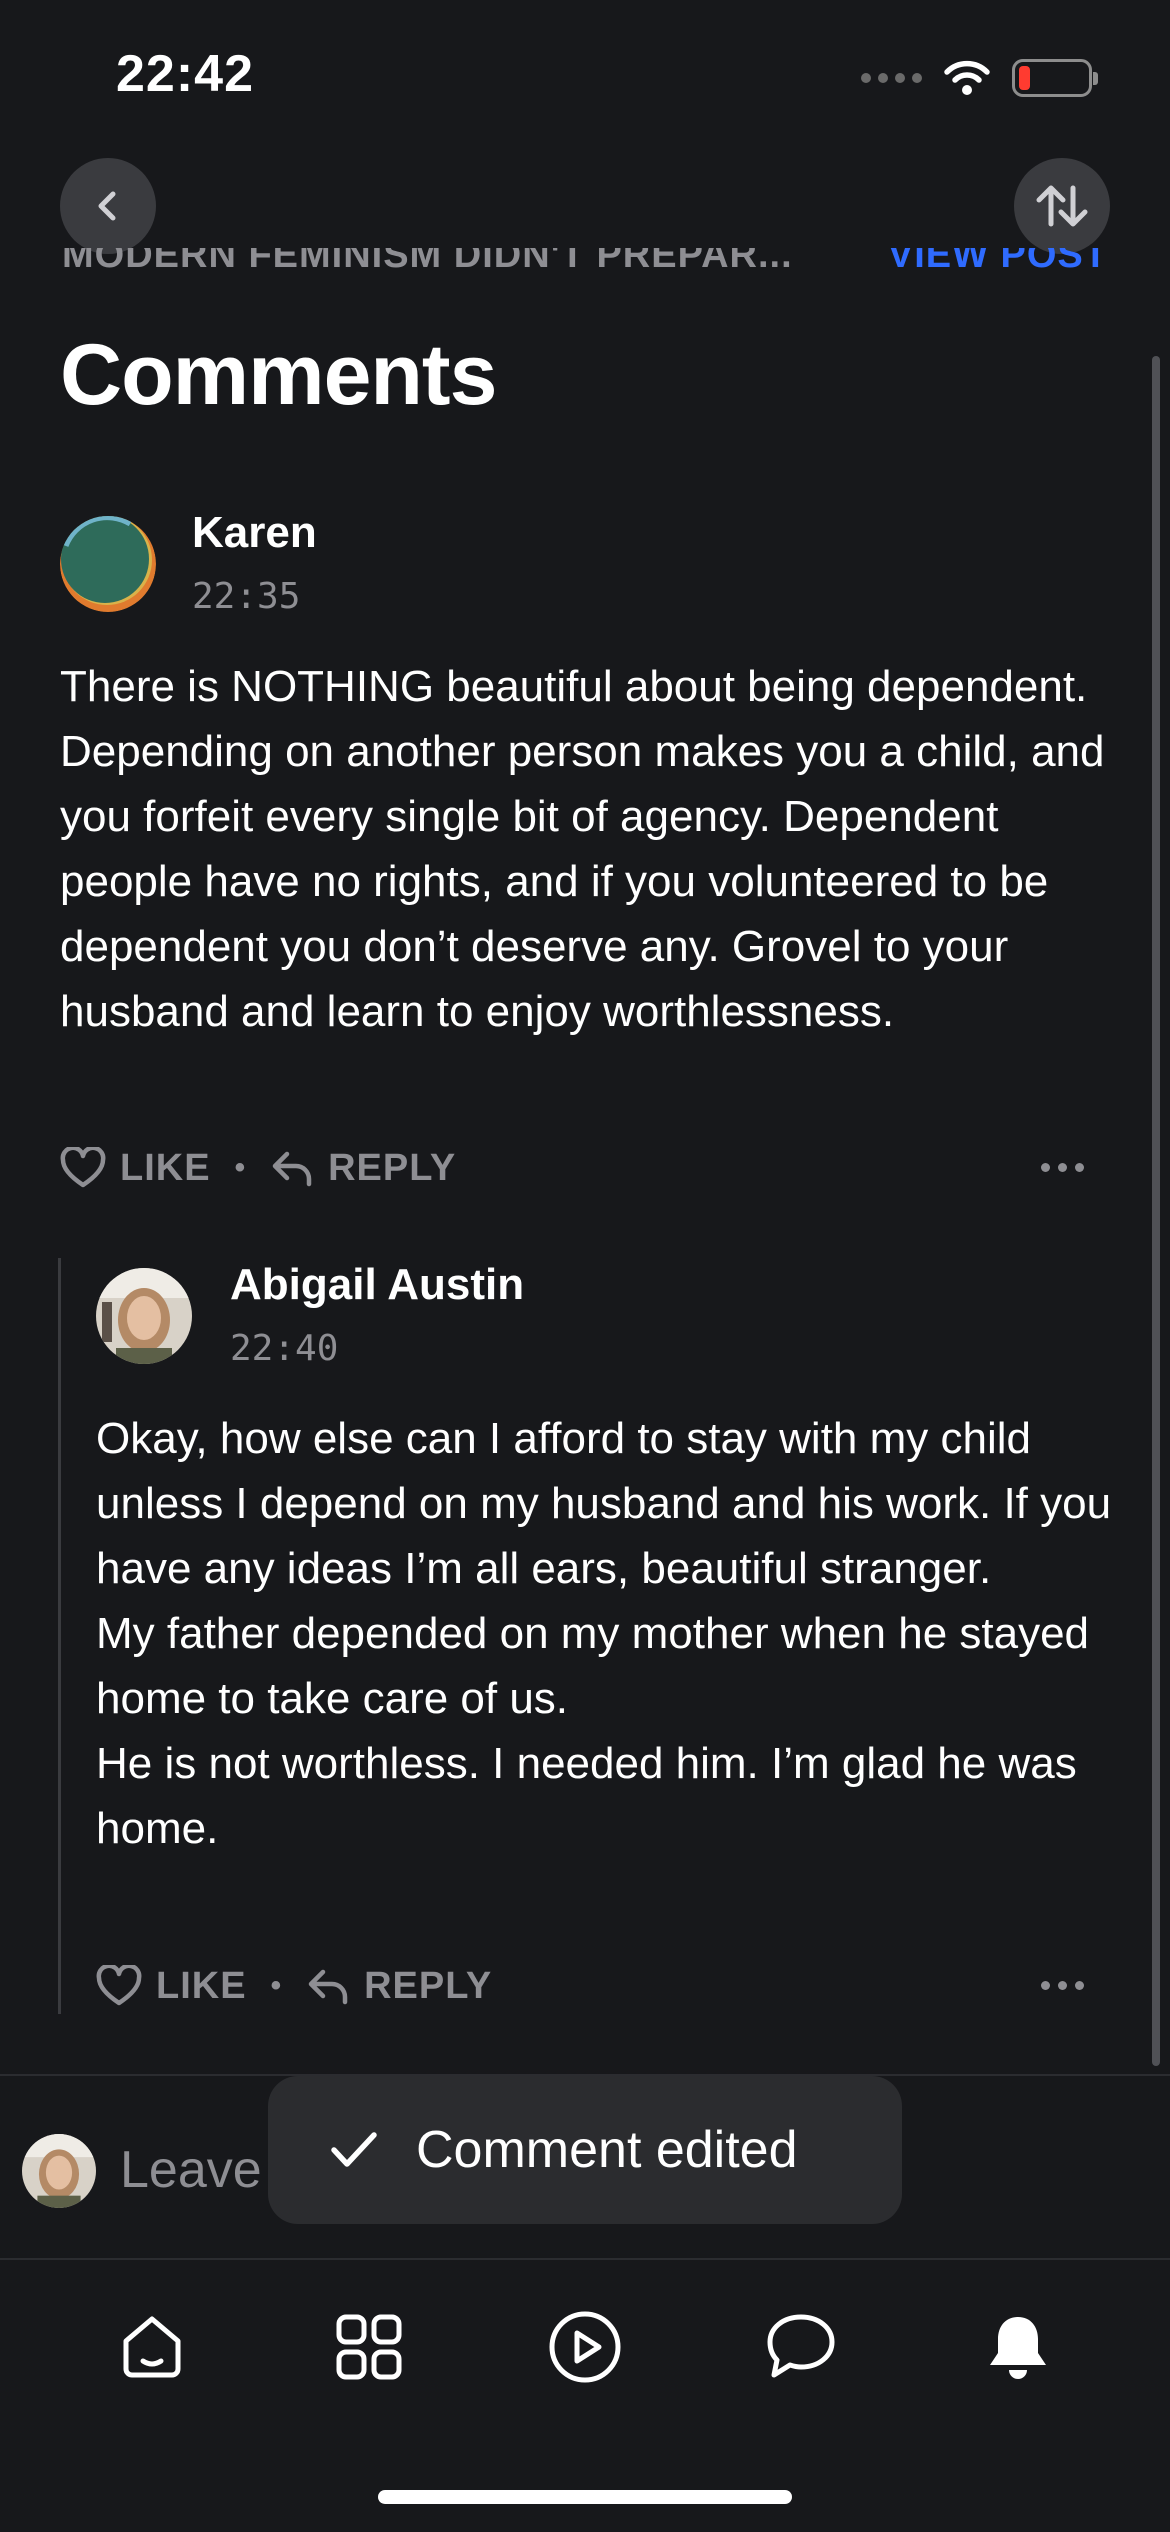  Describe the element at coordinates (254, 533) in the screenshot. I see `comment-author: Karen` at that location.